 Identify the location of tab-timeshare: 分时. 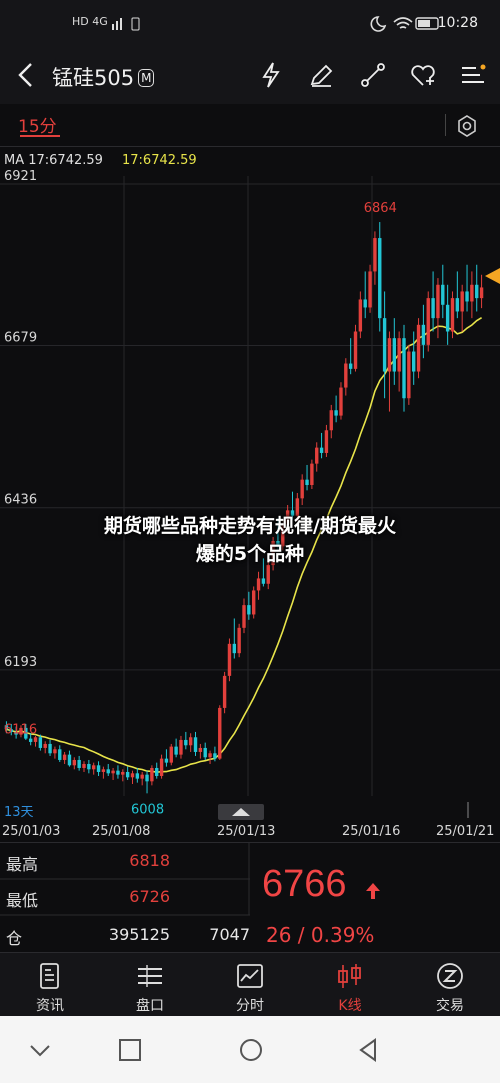
(250, 985).